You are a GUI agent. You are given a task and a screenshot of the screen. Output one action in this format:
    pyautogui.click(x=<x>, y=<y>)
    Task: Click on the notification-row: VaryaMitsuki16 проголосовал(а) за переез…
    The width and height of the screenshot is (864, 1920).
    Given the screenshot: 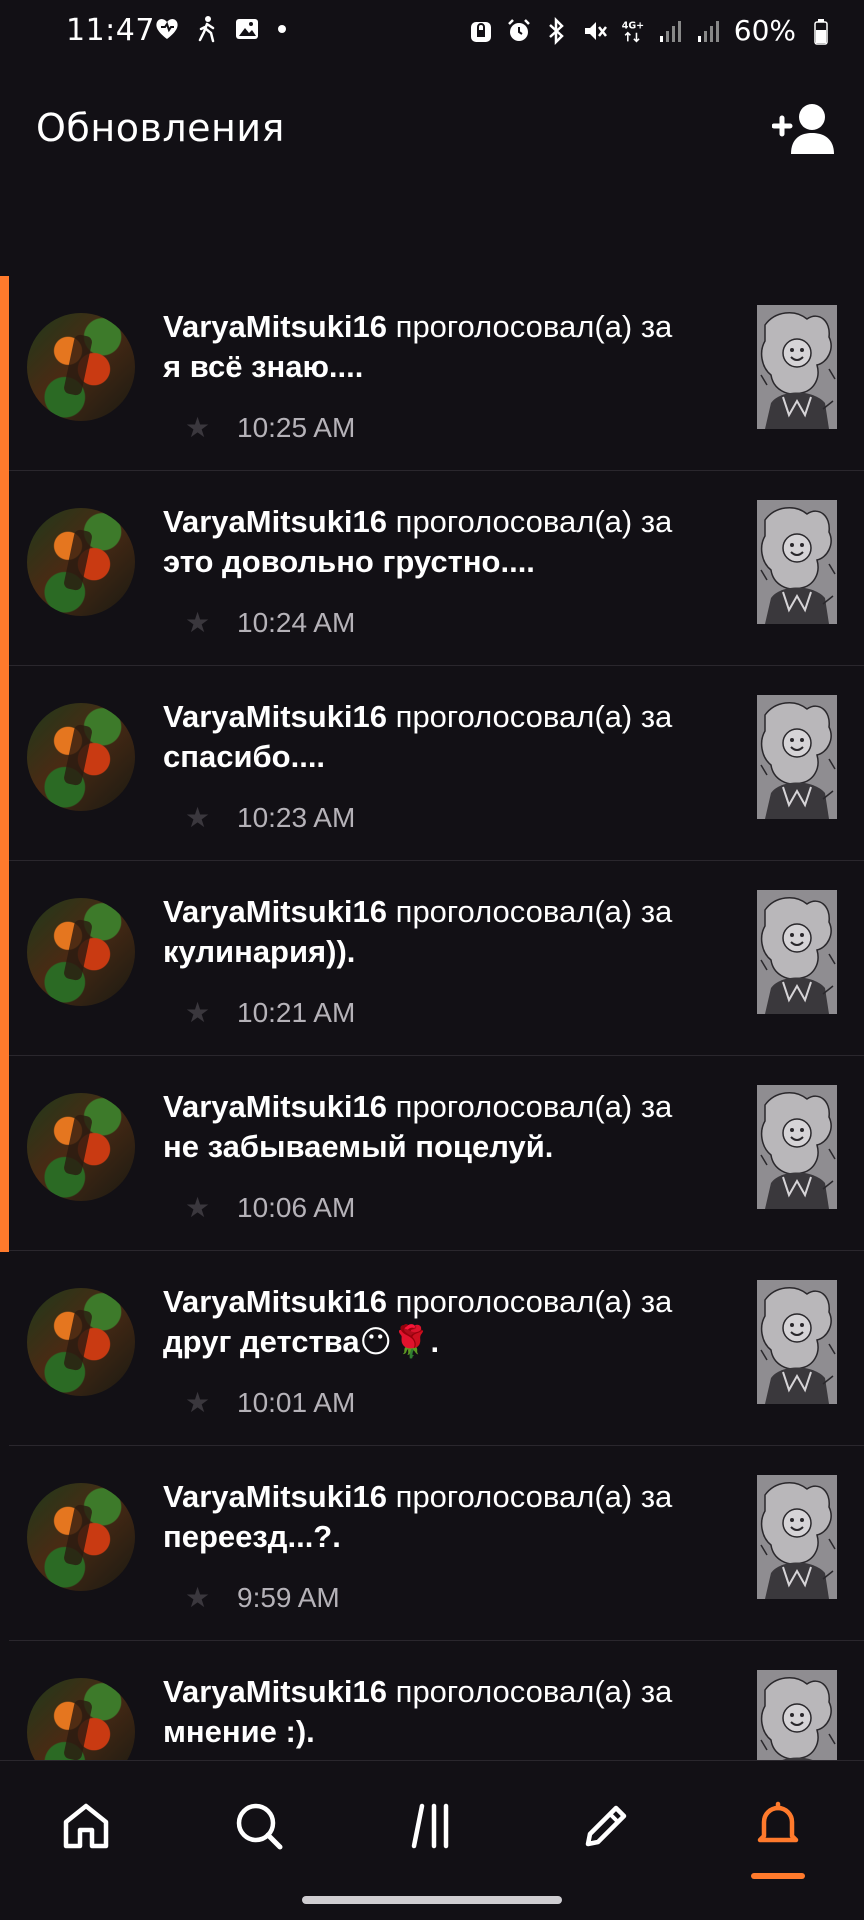 What is the action you would take?
    pyautogui.click(x=436, y=1543)
    